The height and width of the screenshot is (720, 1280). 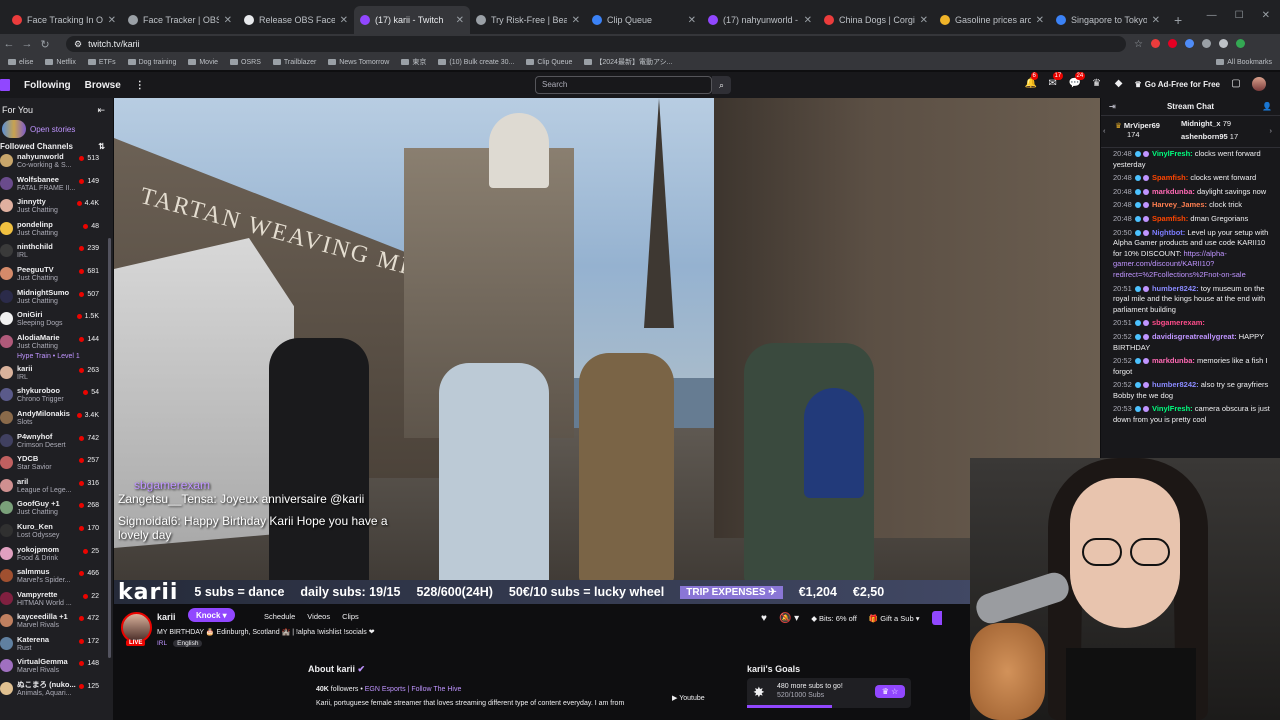 I want to click on reload-icon: ↻, so click(x=45, y=44).